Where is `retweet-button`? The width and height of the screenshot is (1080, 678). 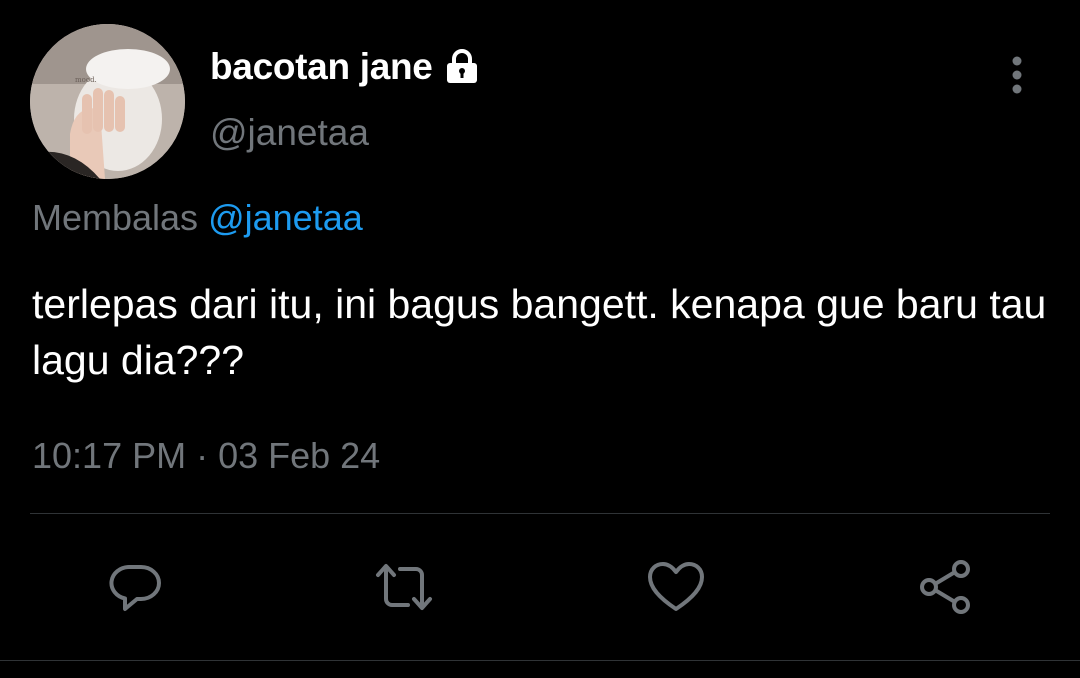
retweet-button is located at coordinates (404, 587).